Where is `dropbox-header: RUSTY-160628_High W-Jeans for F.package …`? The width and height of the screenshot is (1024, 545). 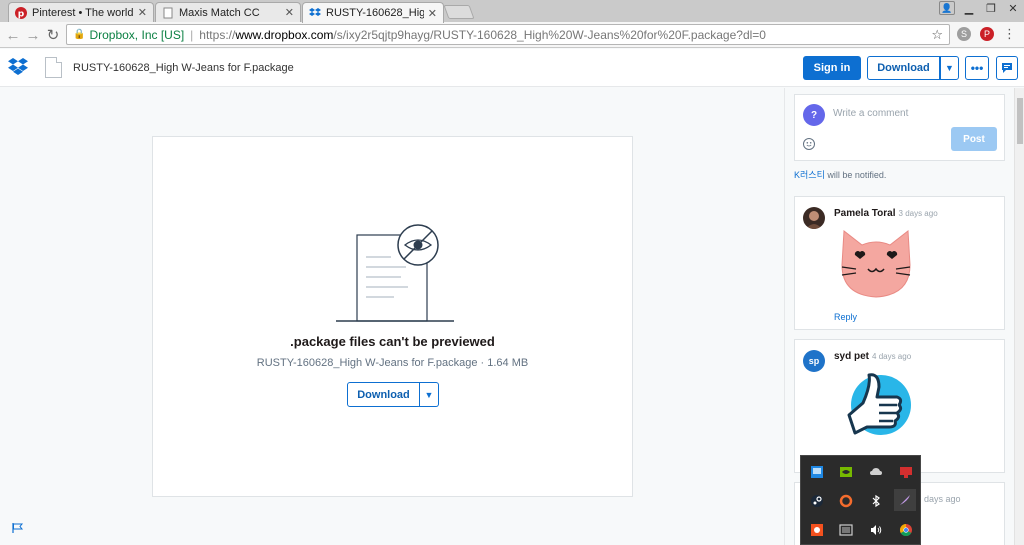
dropbox-header: RUSTY-160628_High W-Jeans for F.package … is located at coordinates (512, 68).